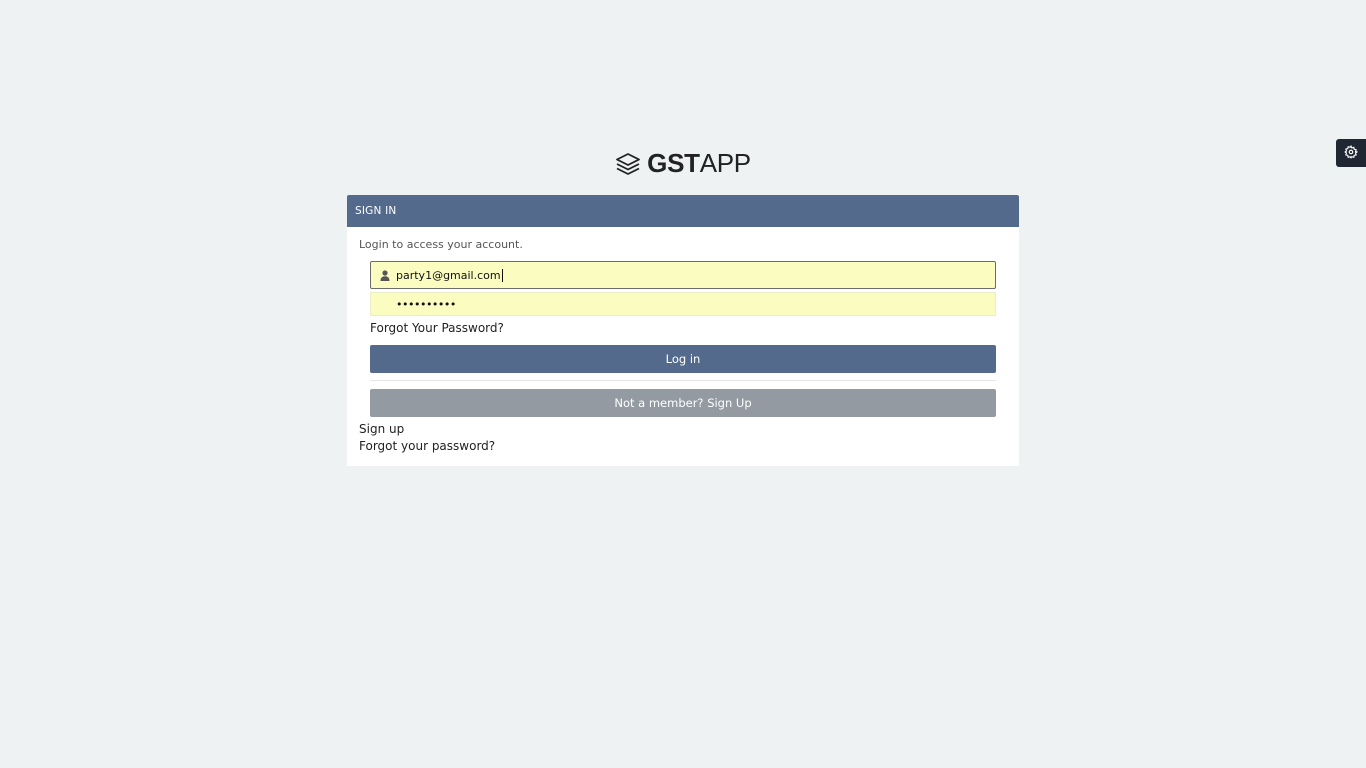 The image size is (1366, 768). I want to click on text-caret, so click(502, 275).